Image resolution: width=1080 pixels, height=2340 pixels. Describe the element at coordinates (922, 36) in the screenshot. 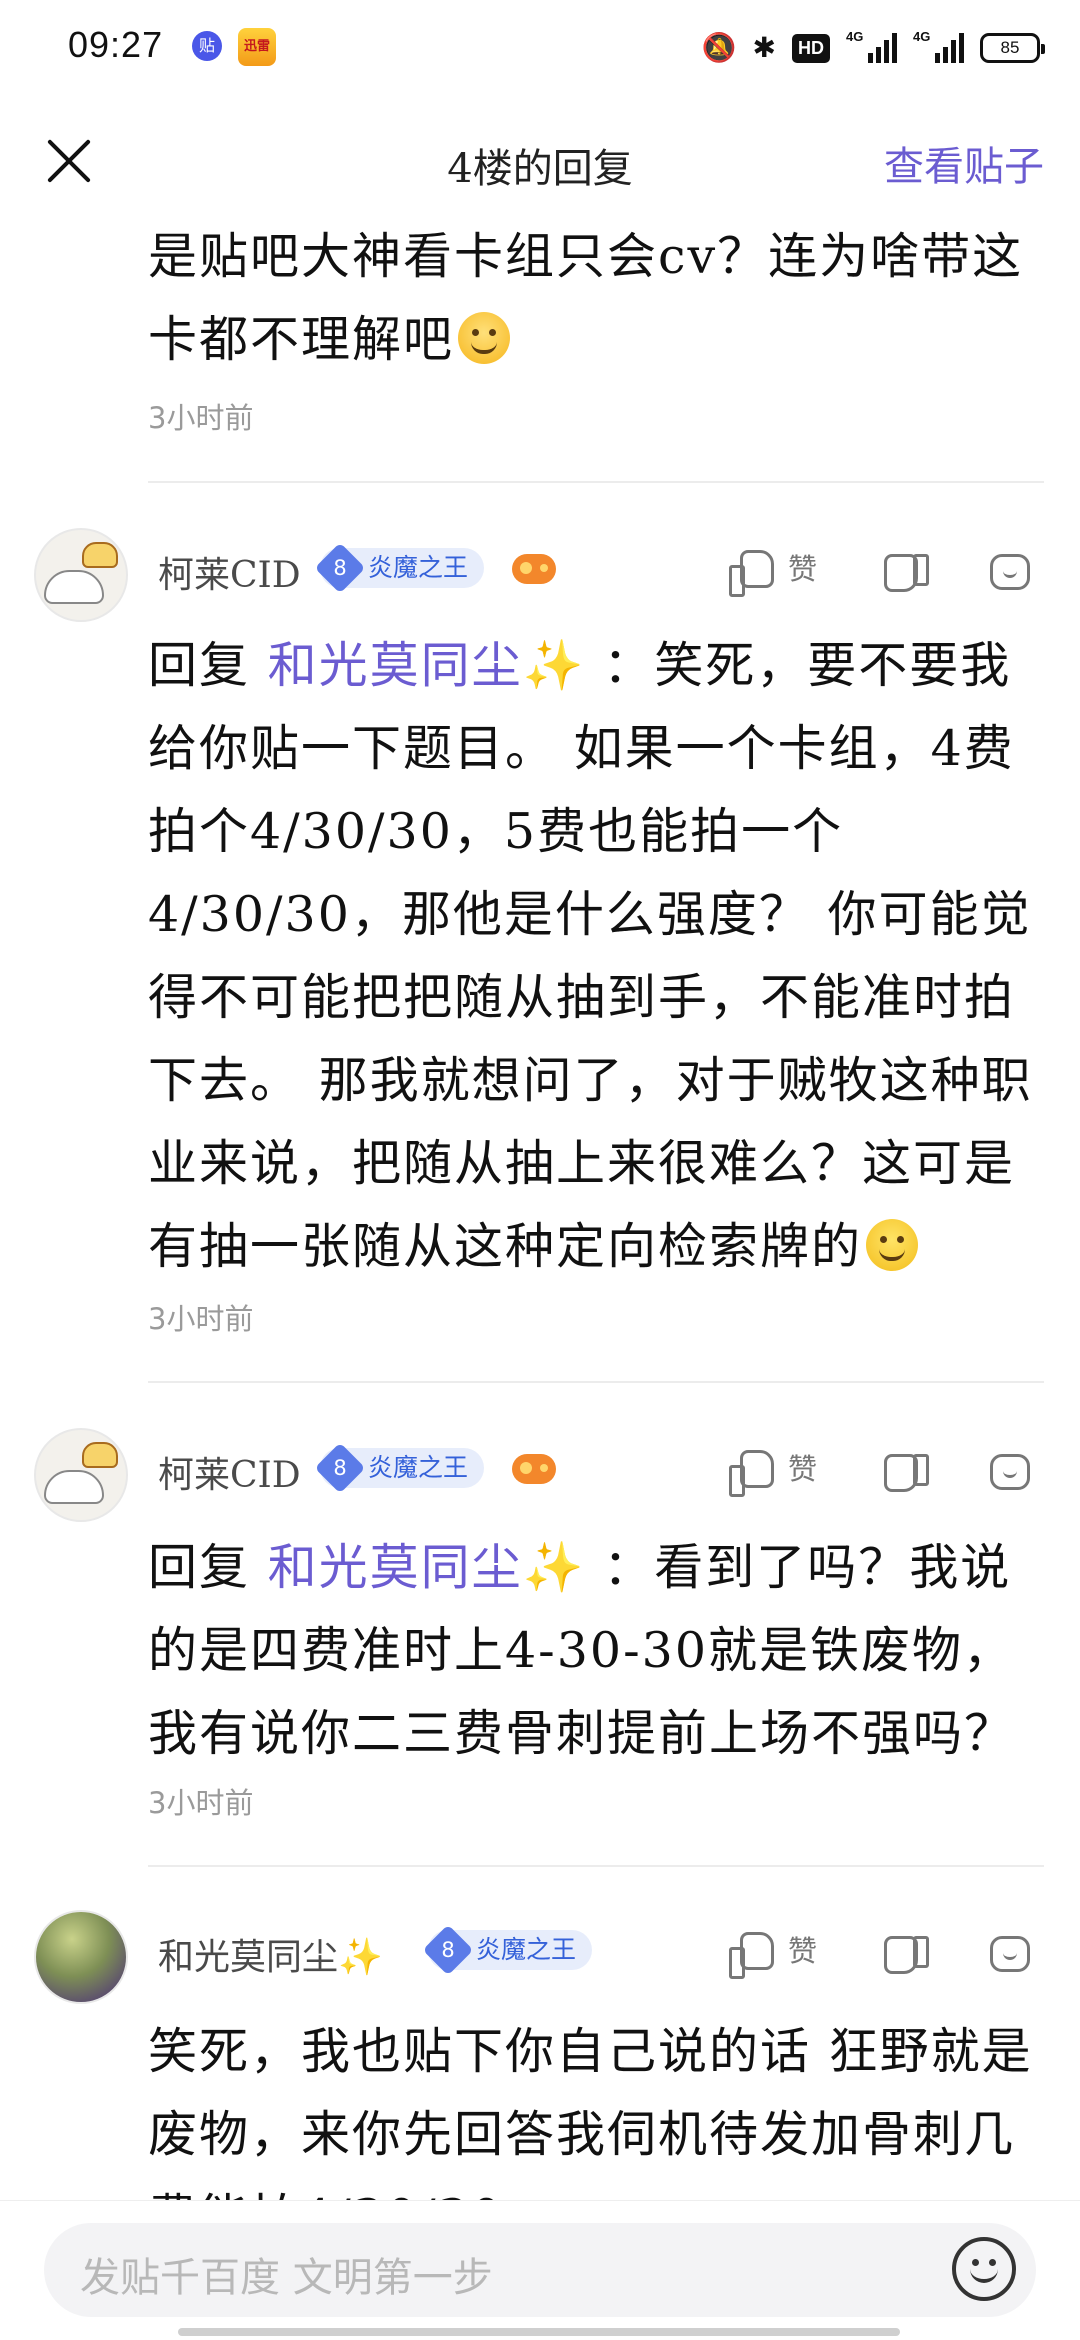

I see `signal-2-label: 4G` at that location.